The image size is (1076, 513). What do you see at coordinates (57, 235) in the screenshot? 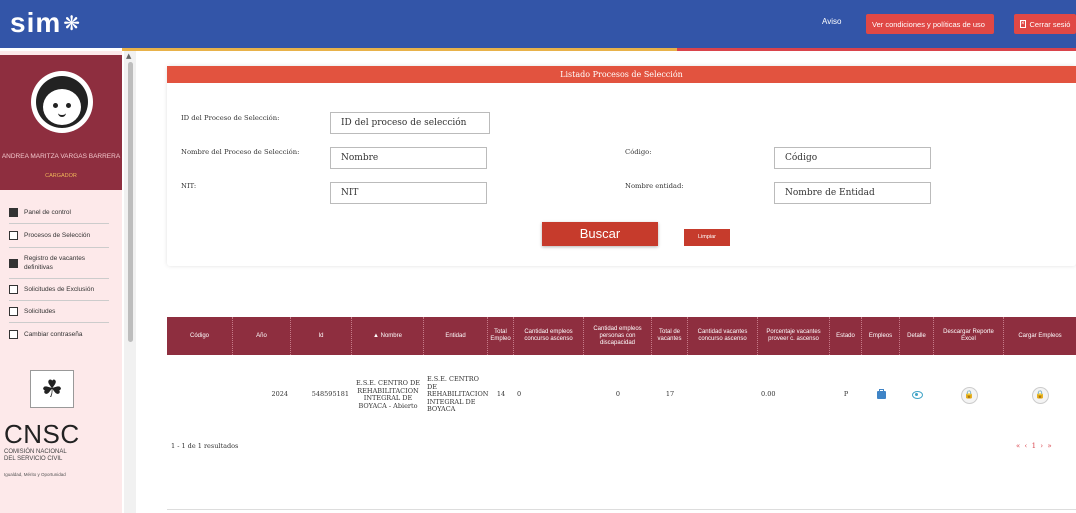
I see `sidebar-item-label: Procesos de Selección` at bounding box center [57, 235].